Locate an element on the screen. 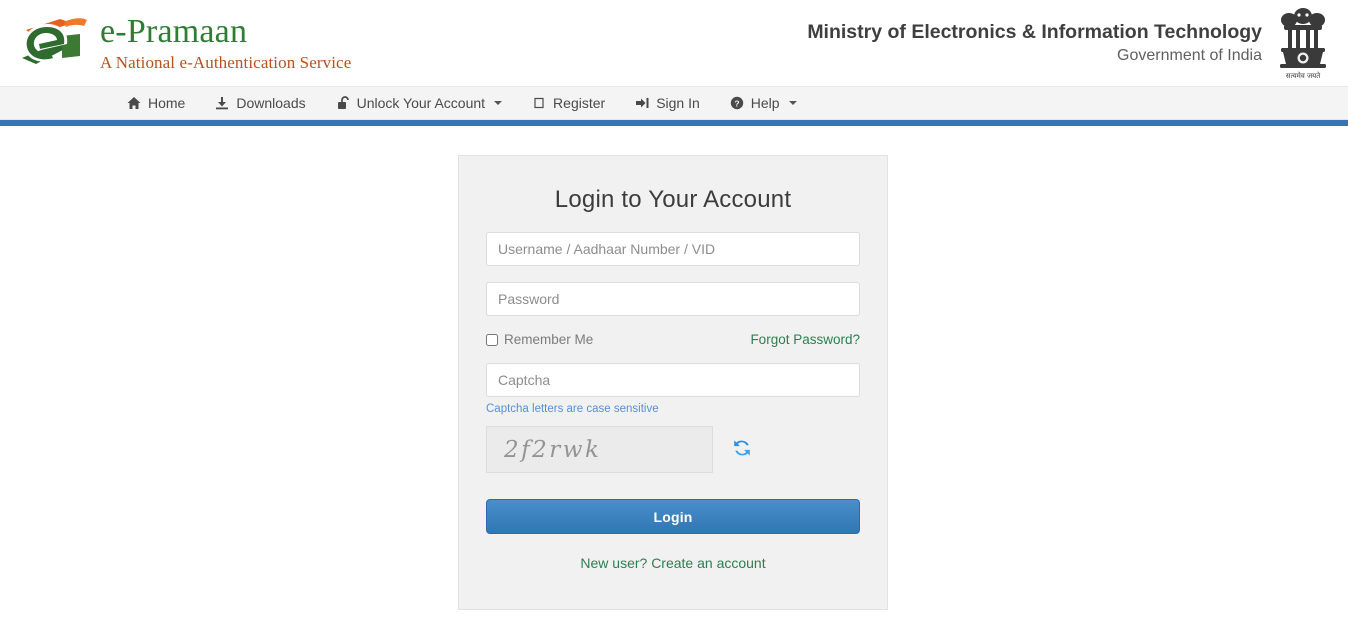  nav-item-label: Sign In is located at coordinates (678, 103).